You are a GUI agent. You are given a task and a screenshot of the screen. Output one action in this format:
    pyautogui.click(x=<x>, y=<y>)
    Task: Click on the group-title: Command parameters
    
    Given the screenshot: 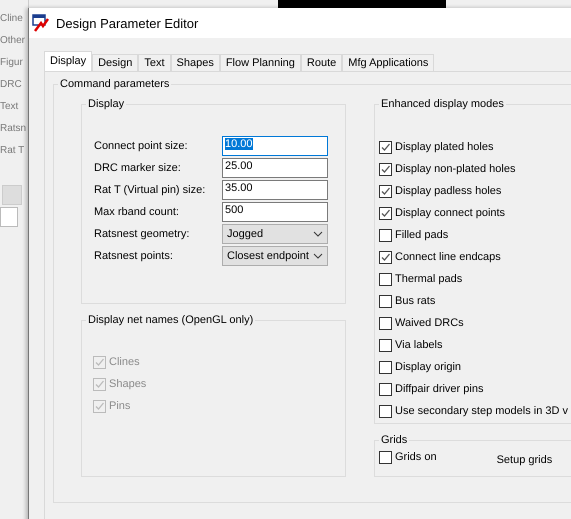 What is the action you would take?
    pyautogui.click(x=114, y=84)
    